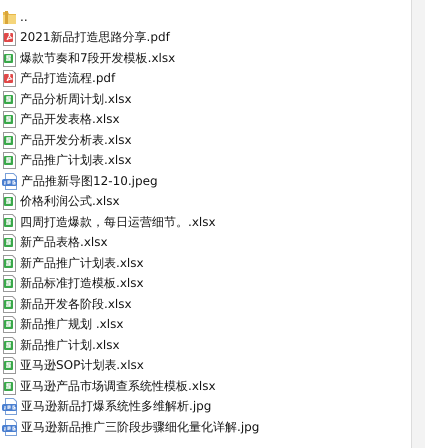  I want to click on file-name: 新产品推广计划表.xlsx, so click(82, 263).